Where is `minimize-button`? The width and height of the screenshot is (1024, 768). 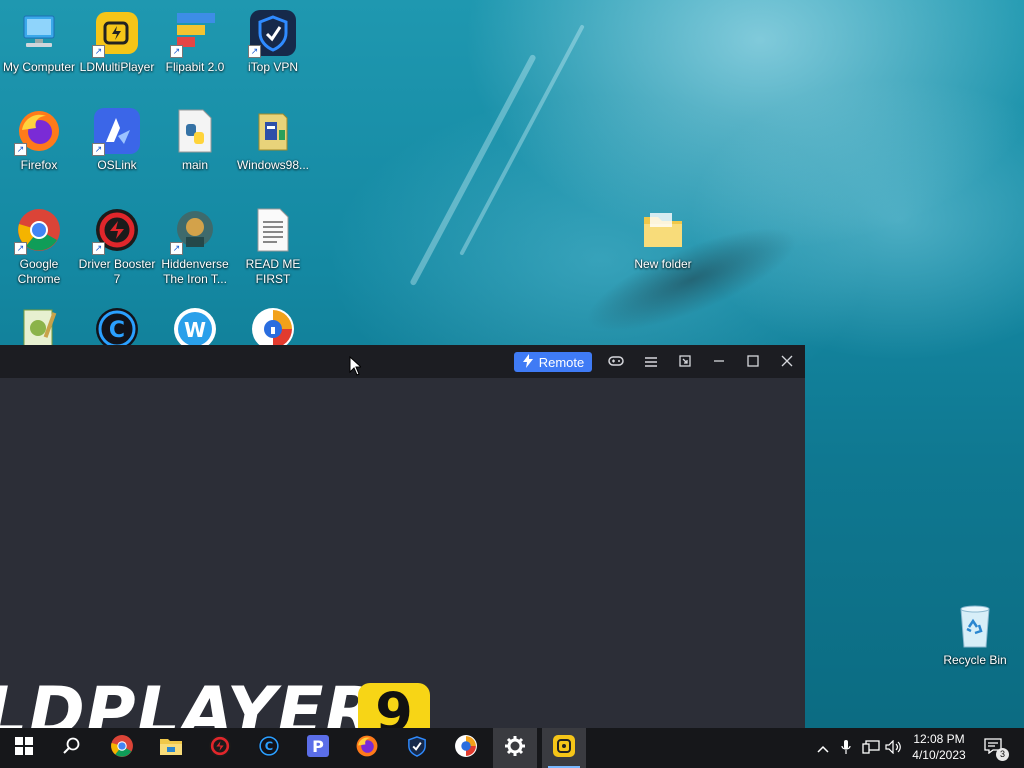 minimize-button is located at coordinates (719, 362).